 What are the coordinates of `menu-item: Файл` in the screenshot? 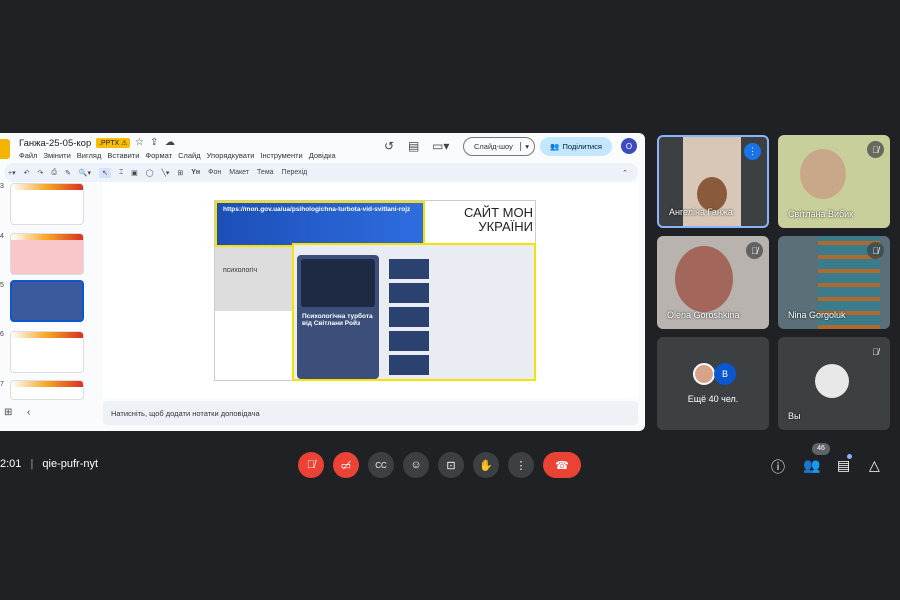 It's located at (28, 155).